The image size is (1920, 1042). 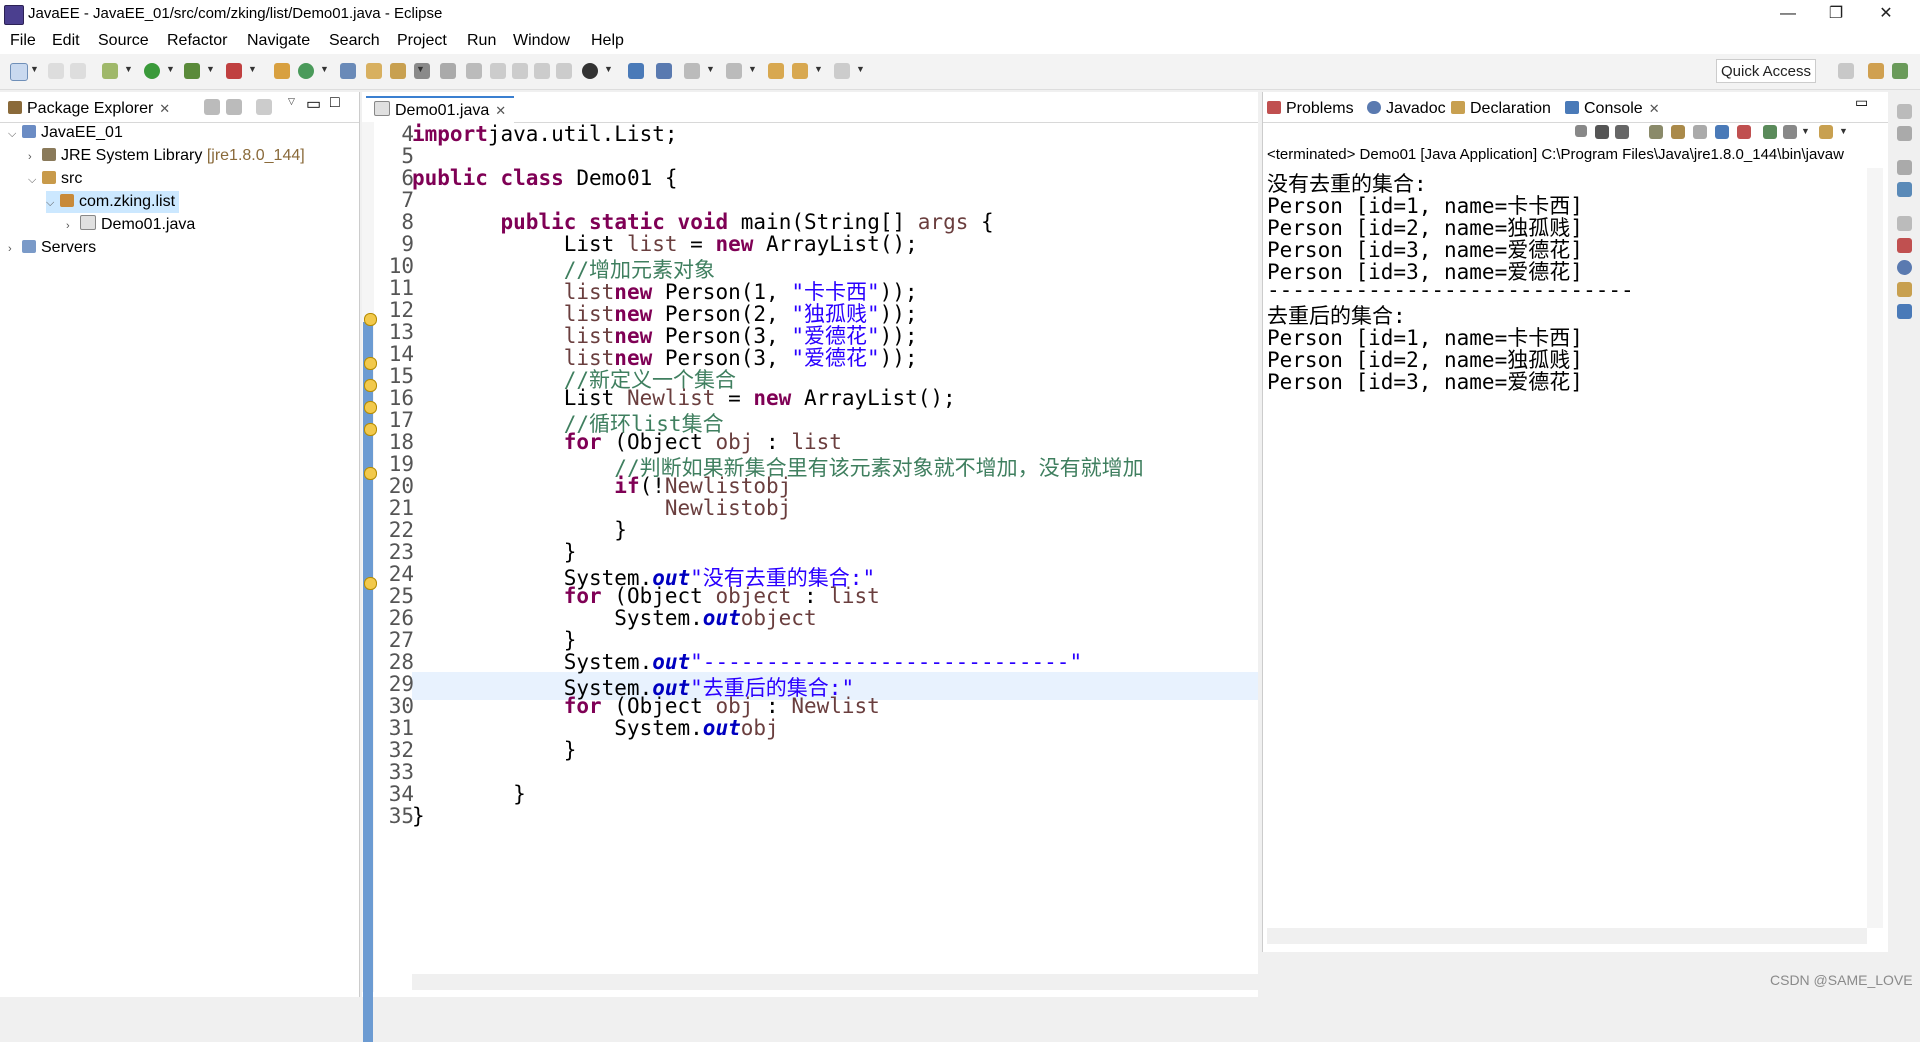 I want to click on javadoc-icon, so click(x=1904, y=267).